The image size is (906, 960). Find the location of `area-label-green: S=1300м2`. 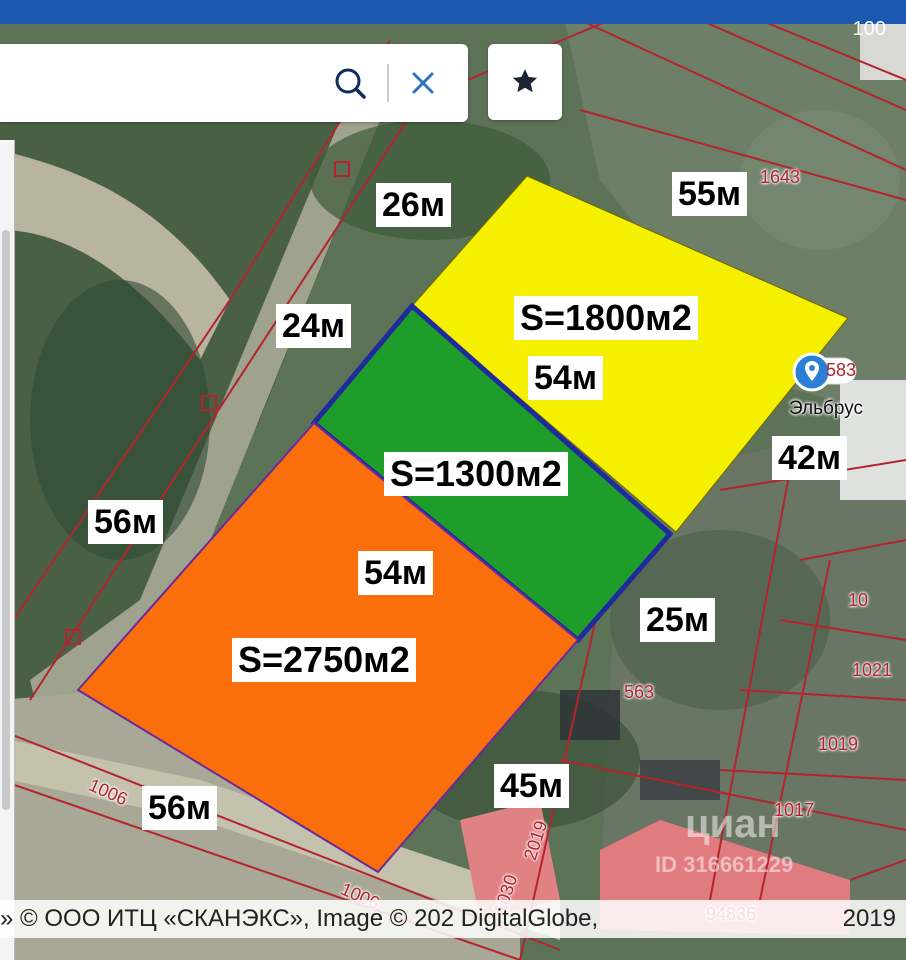

area-label-green: S=1300м2 is located at coordinates (476, 474).